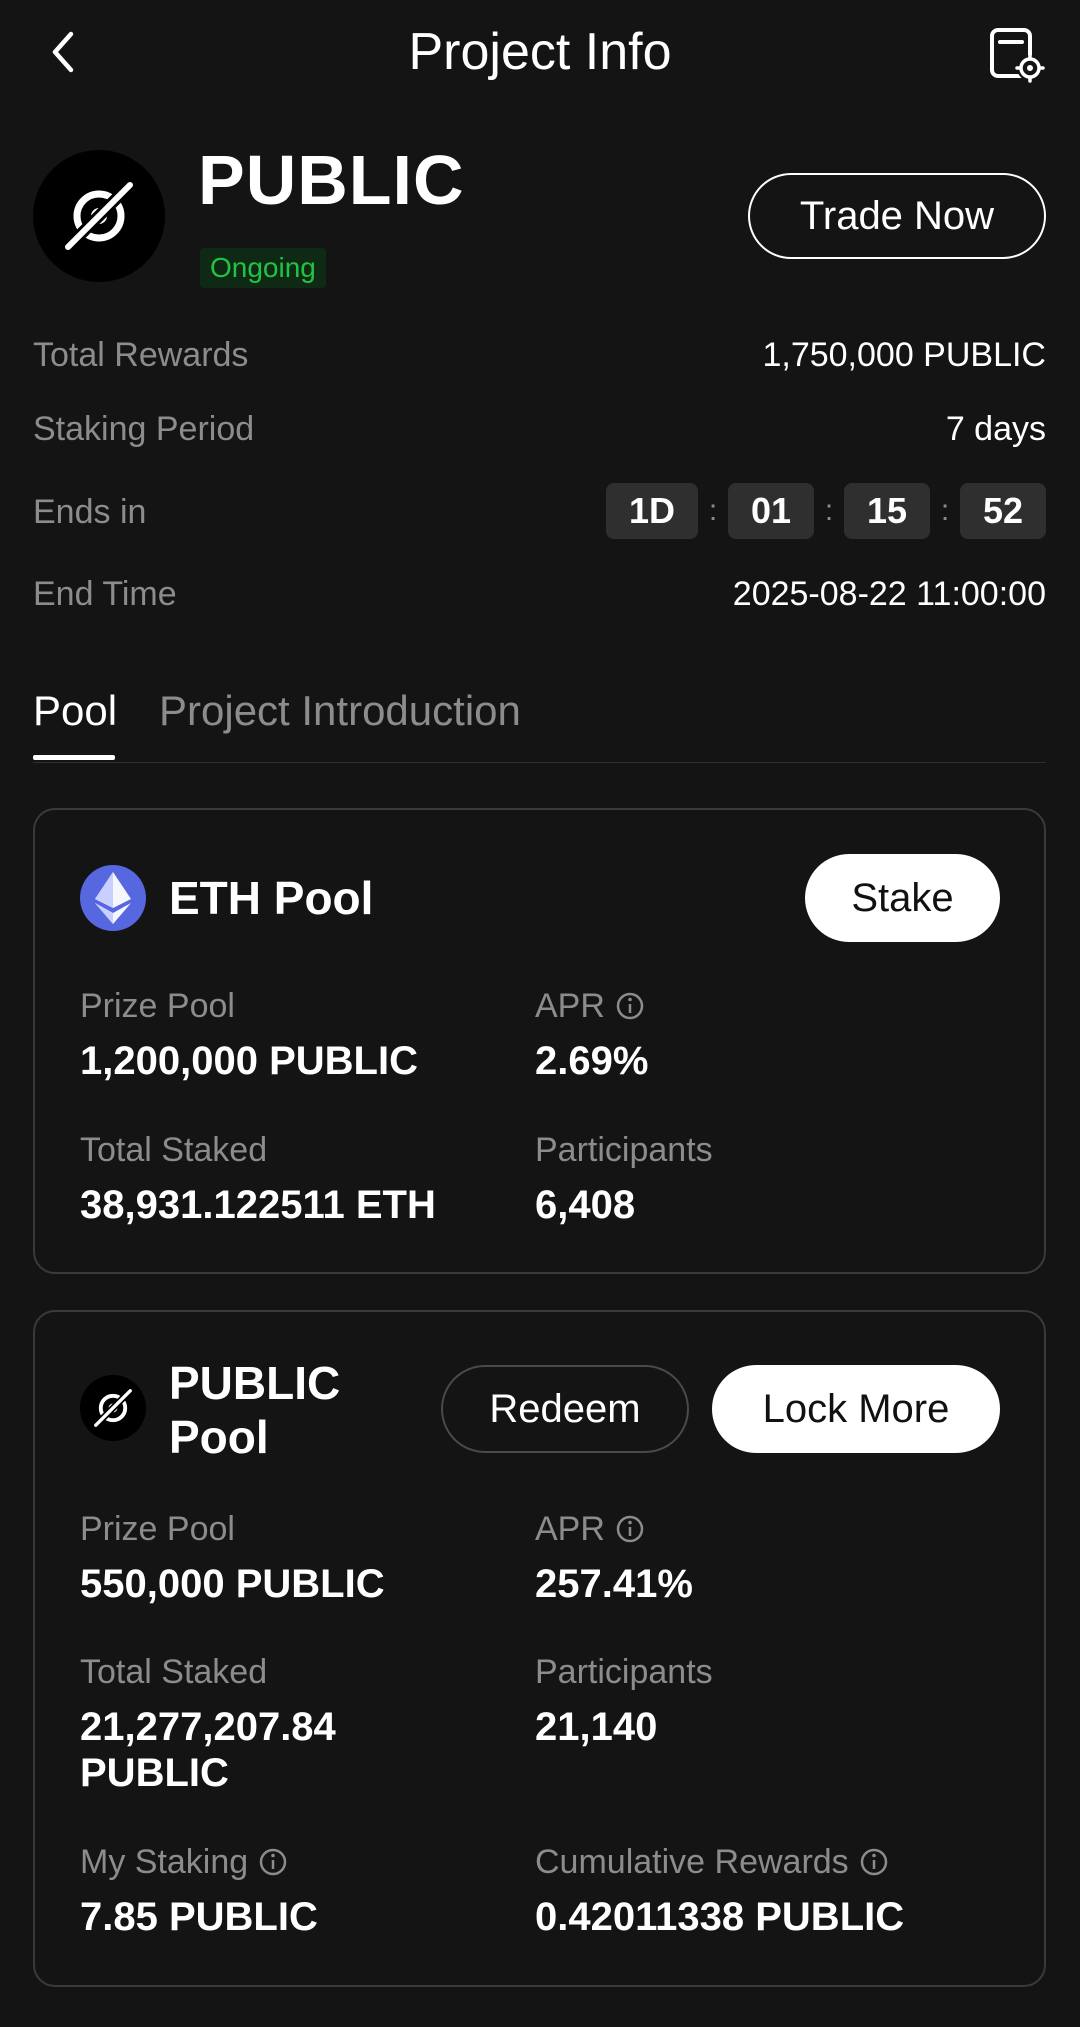 The width and height of the screenshot is (1080, 2027). I want to click on redeem-button: Redeem, so click(565, 1409).